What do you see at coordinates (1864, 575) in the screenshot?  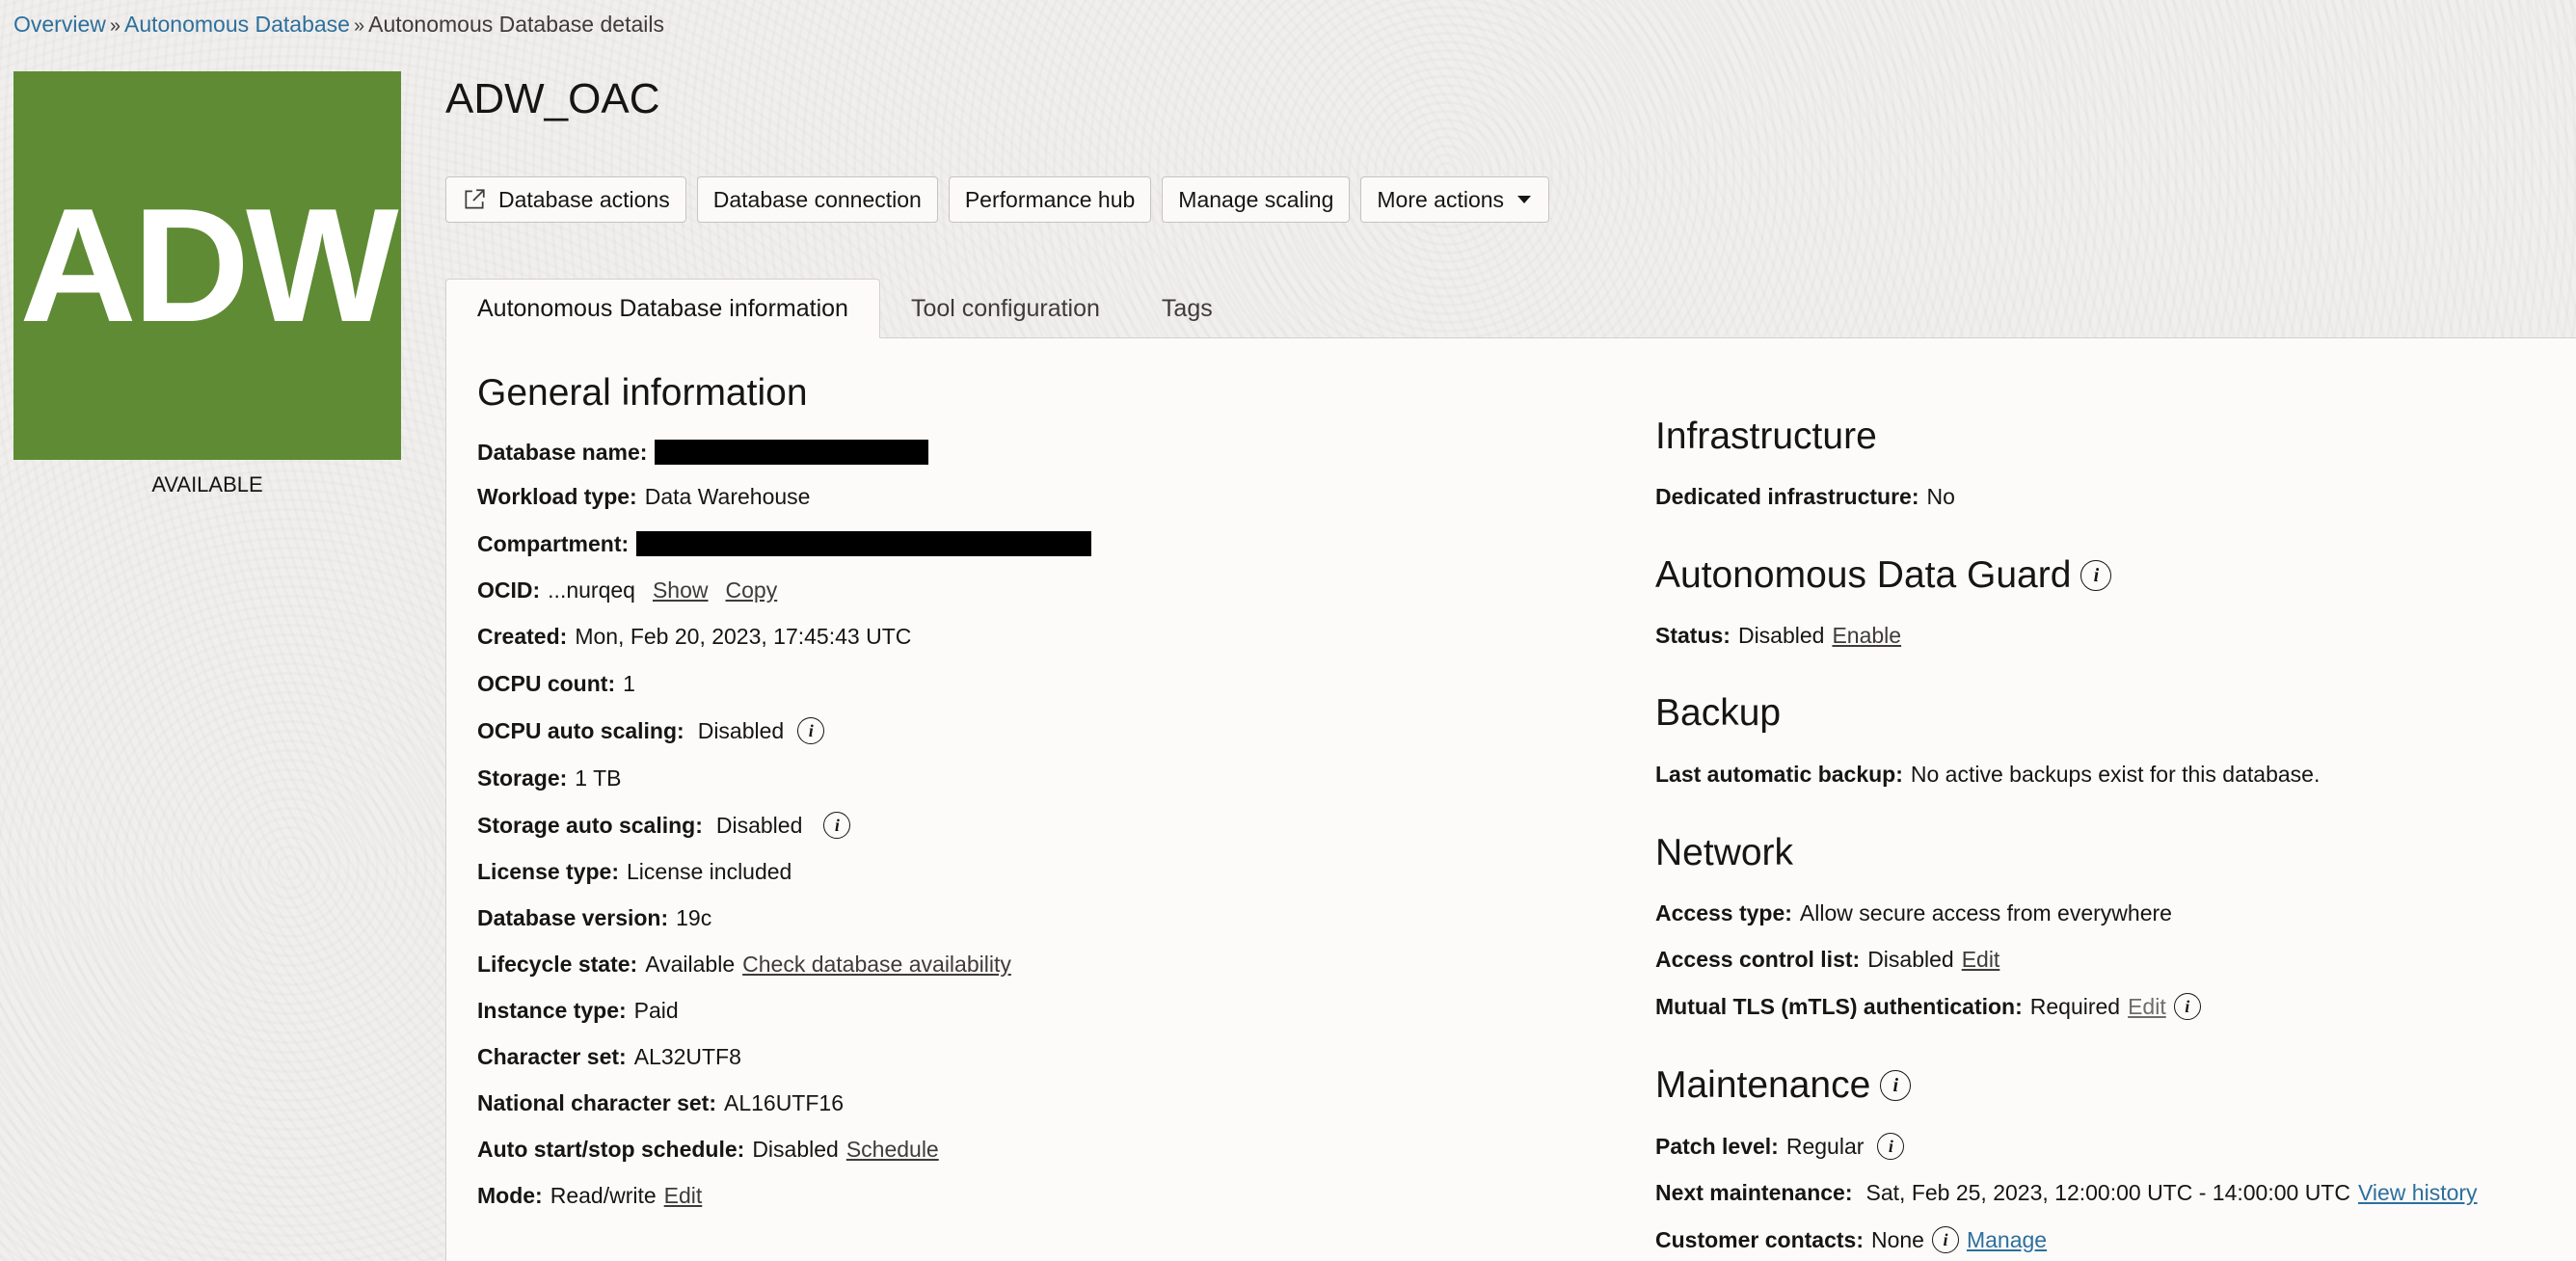 I see `autonomous-data-guard-title: Autonomous Data Guard` at bounding box center [1864, 575].